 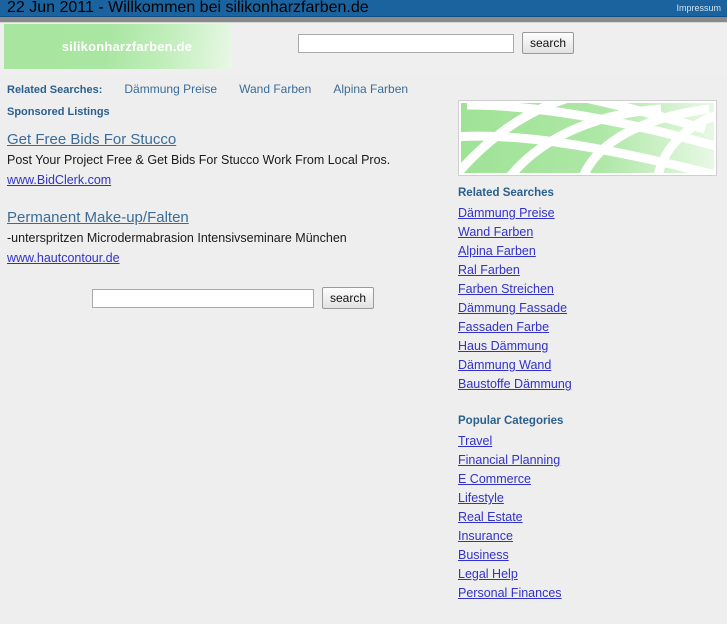 What do you see at coordinates (127, 46) in the screenshot?
I see `site-logo-text: silikonharzfarben.de` at bounding box center [127, 46].